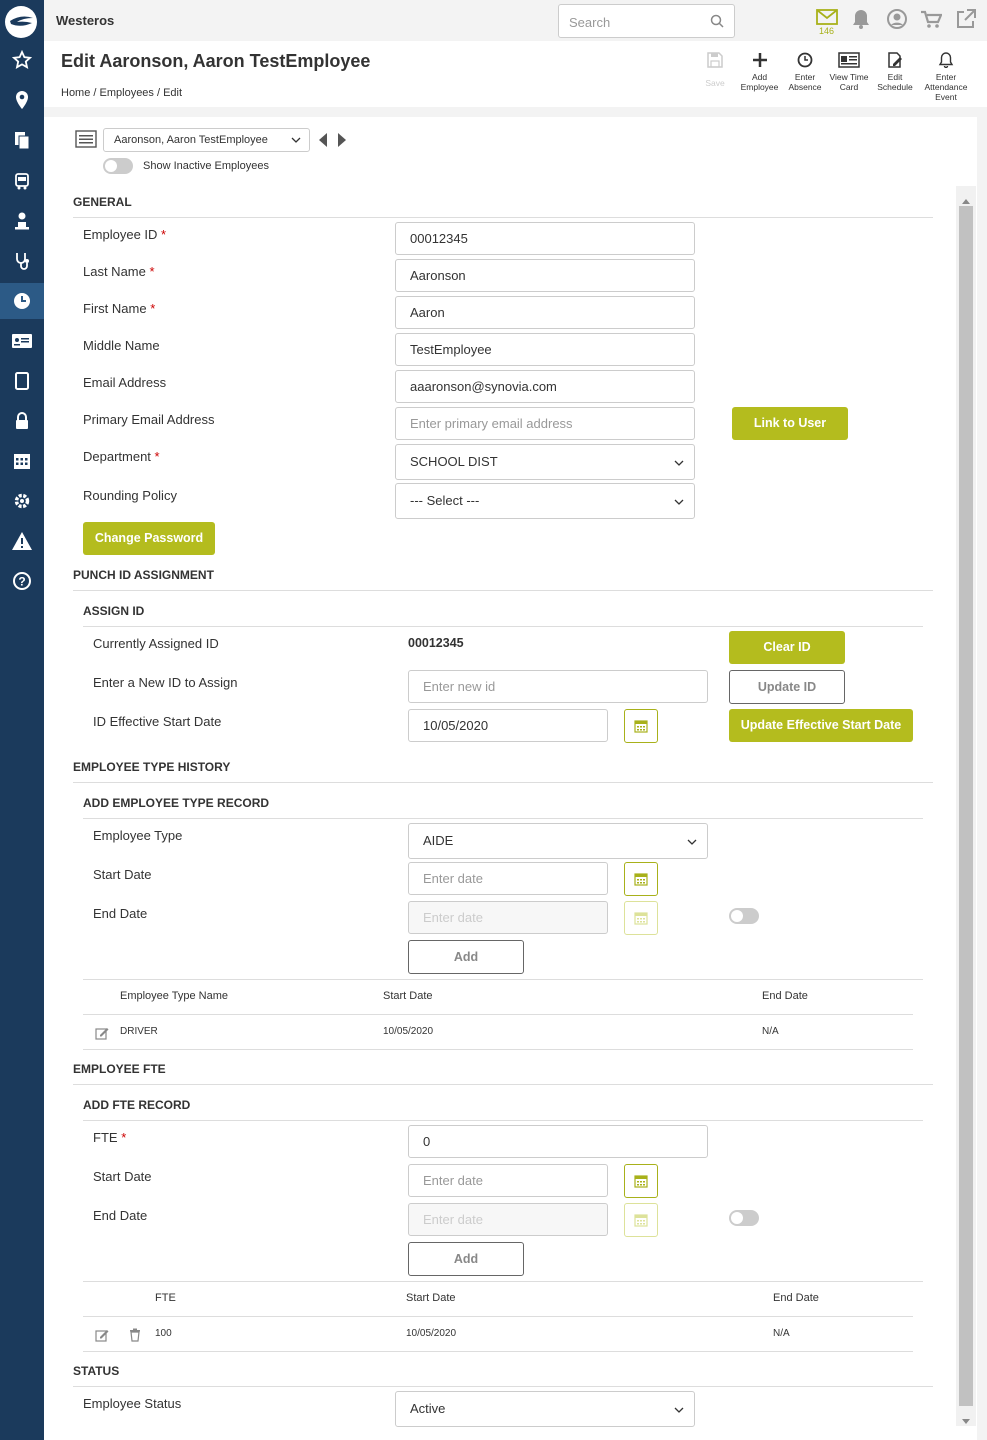 This screenshot has width=987, height=1440. What do you see at coordinates (545, 275) in the screenshot?
I see `last-name-input: Aaronson` at bounding box center [545, 275].